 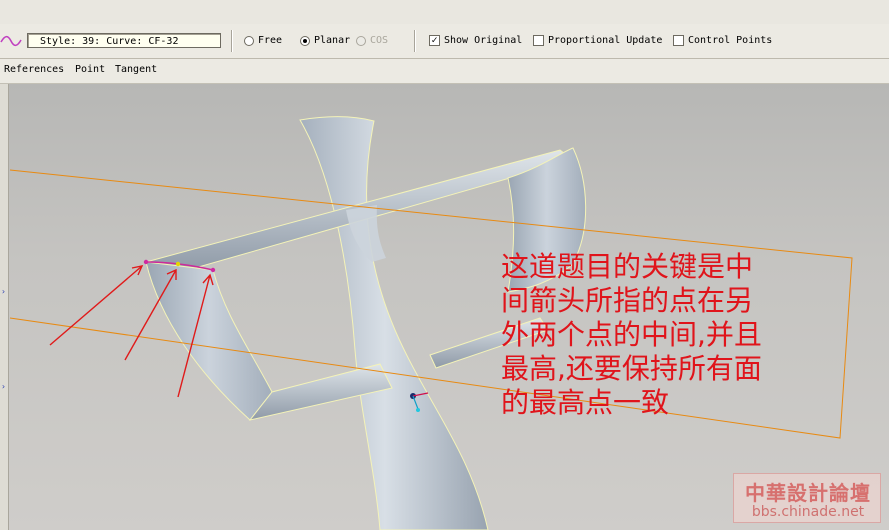 I want to click on annotation-line: 最高,还要保持所有面, so click(x=631, y=368).